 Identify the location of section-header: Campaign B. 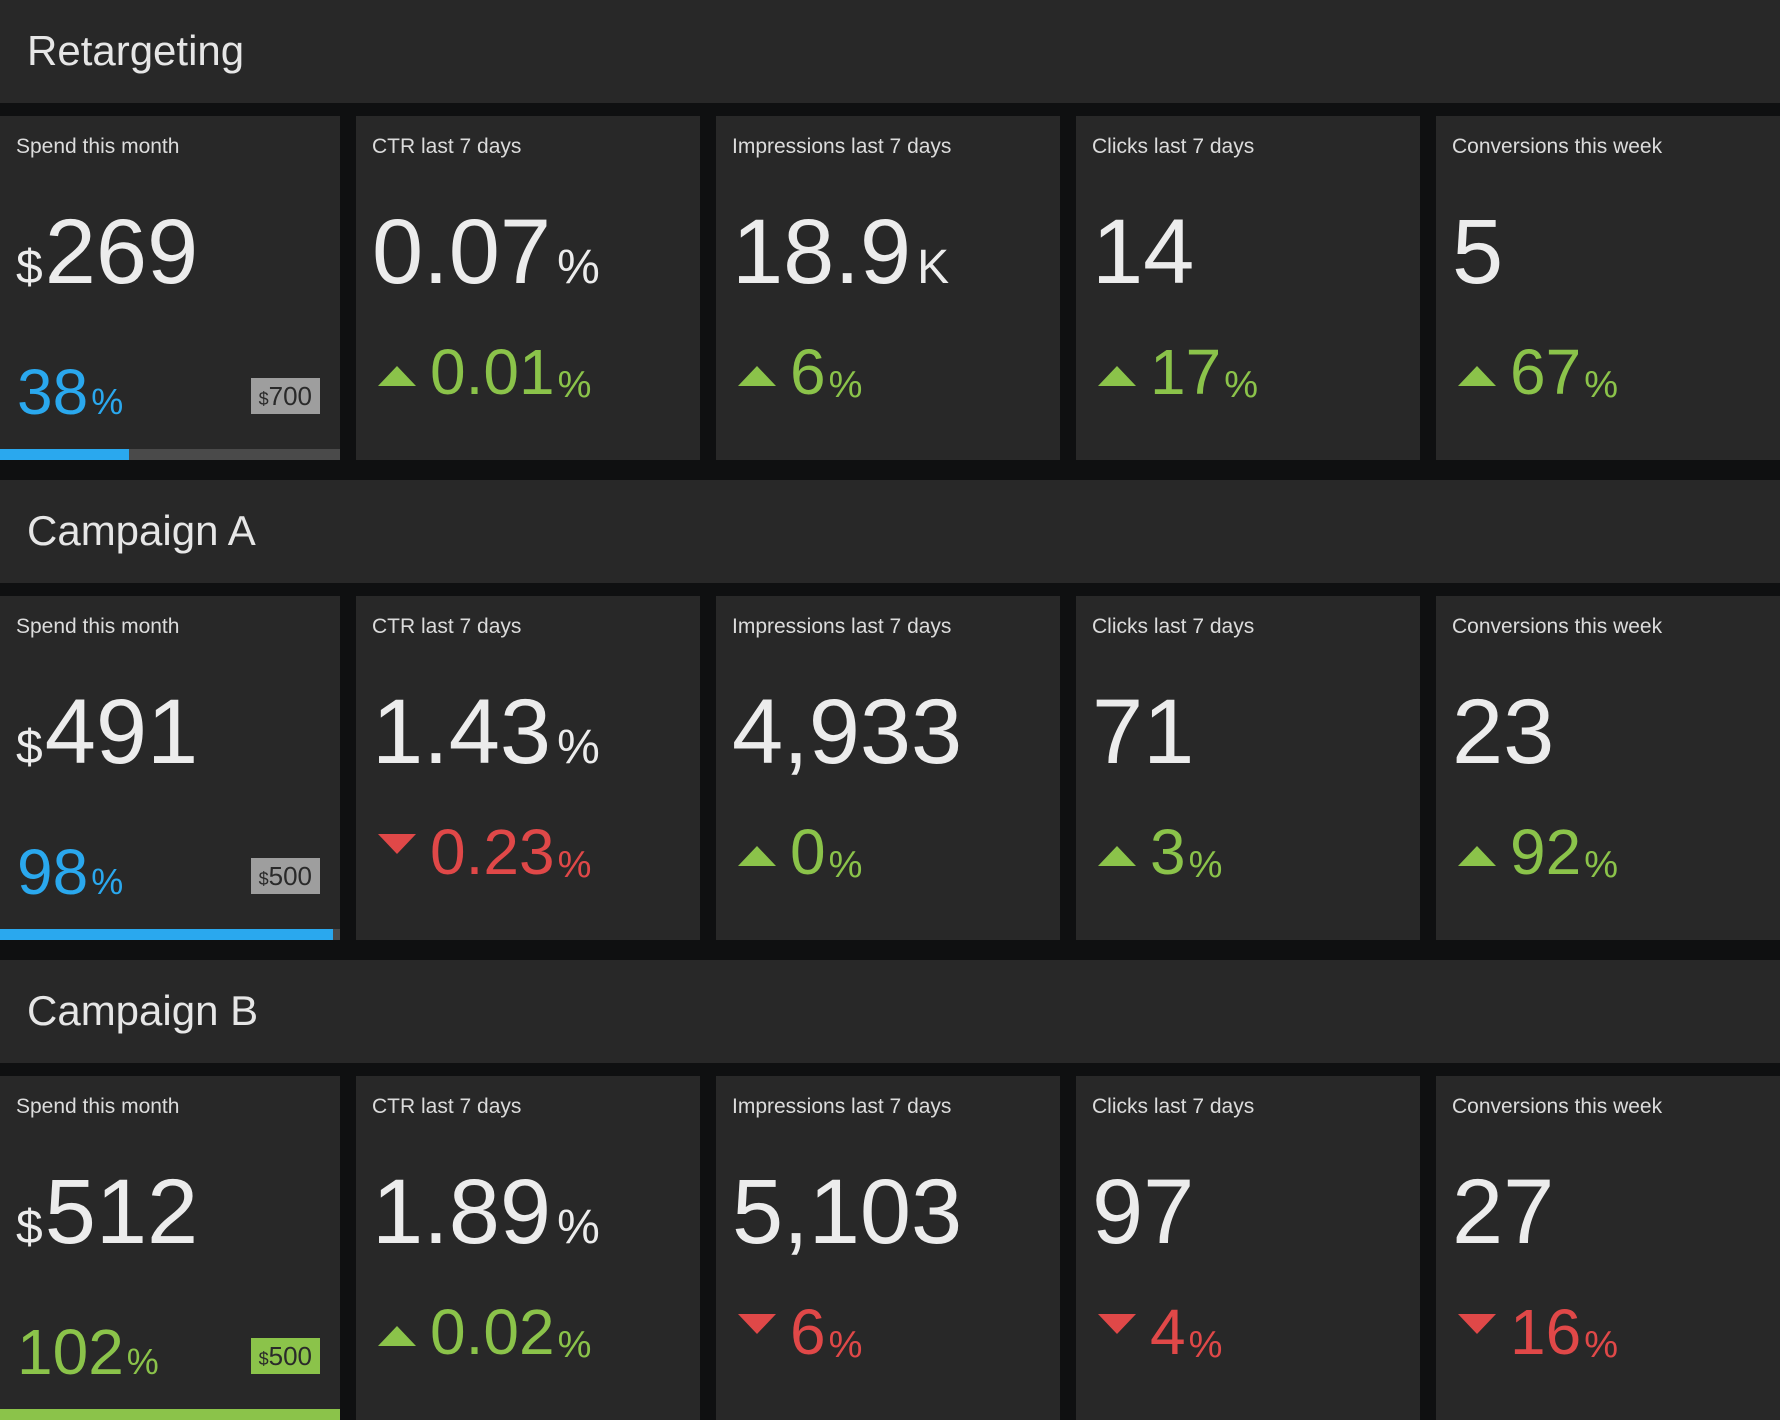
(890, 1011).